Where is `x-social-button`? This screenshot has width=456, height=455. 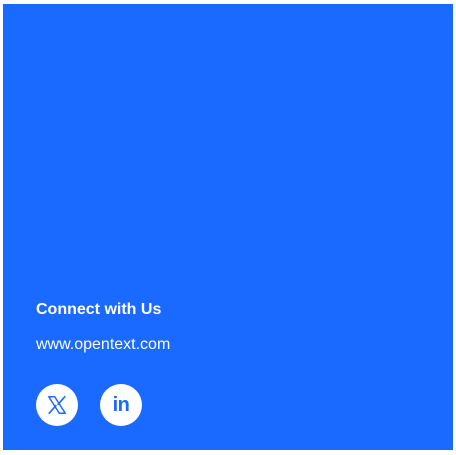
x-social-button is located at coordinates (57, 405).